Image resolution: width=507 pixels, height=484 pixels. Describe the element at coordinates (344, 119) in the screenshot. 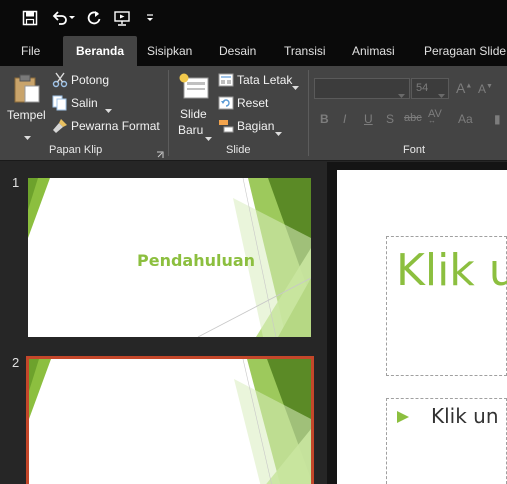

I see `italic-icon: I` at that location.